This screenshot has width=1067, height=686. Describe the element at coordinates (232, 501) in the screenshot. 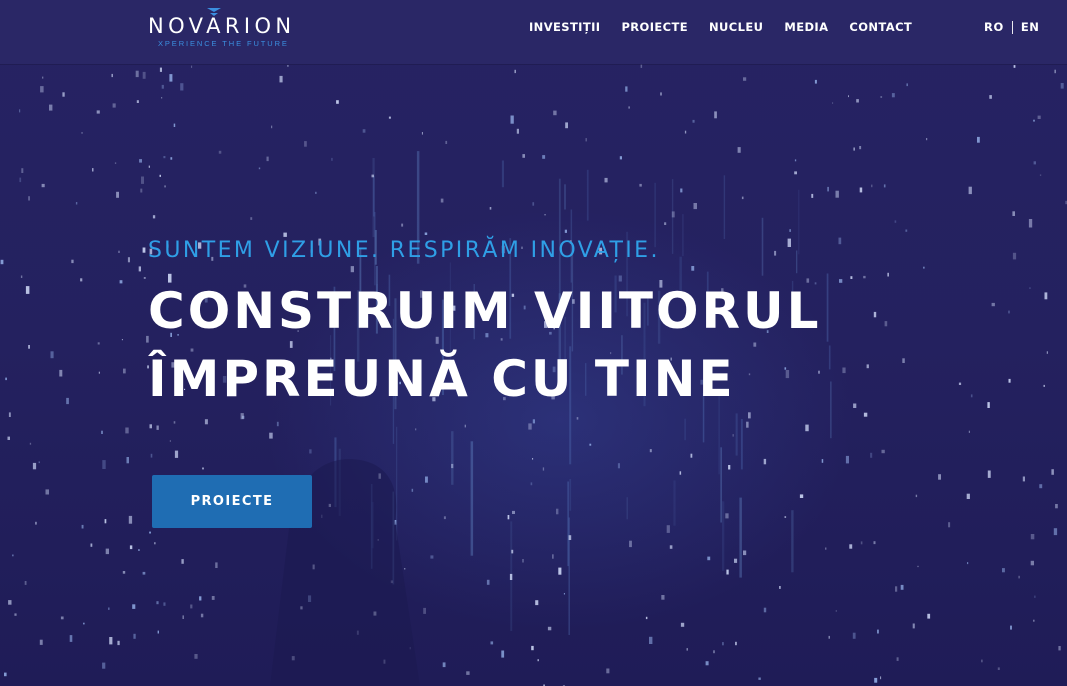

I see `projects-cta-button: PROIECTE` at that location.